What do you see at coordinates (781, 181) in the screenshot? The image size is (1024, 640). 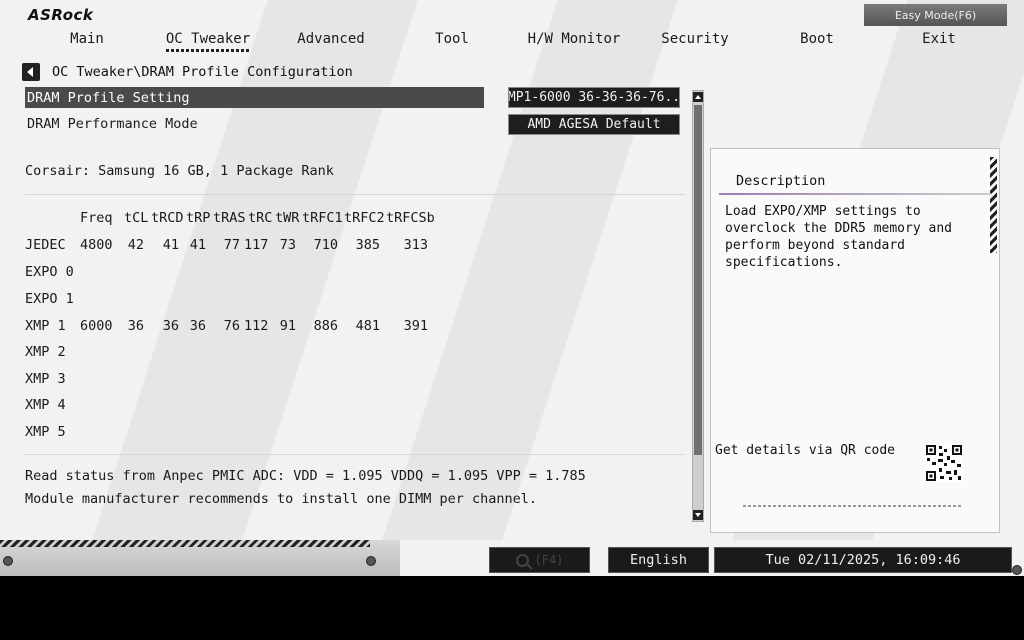 I see `description-title: Description` at bounding box center [781, 181].